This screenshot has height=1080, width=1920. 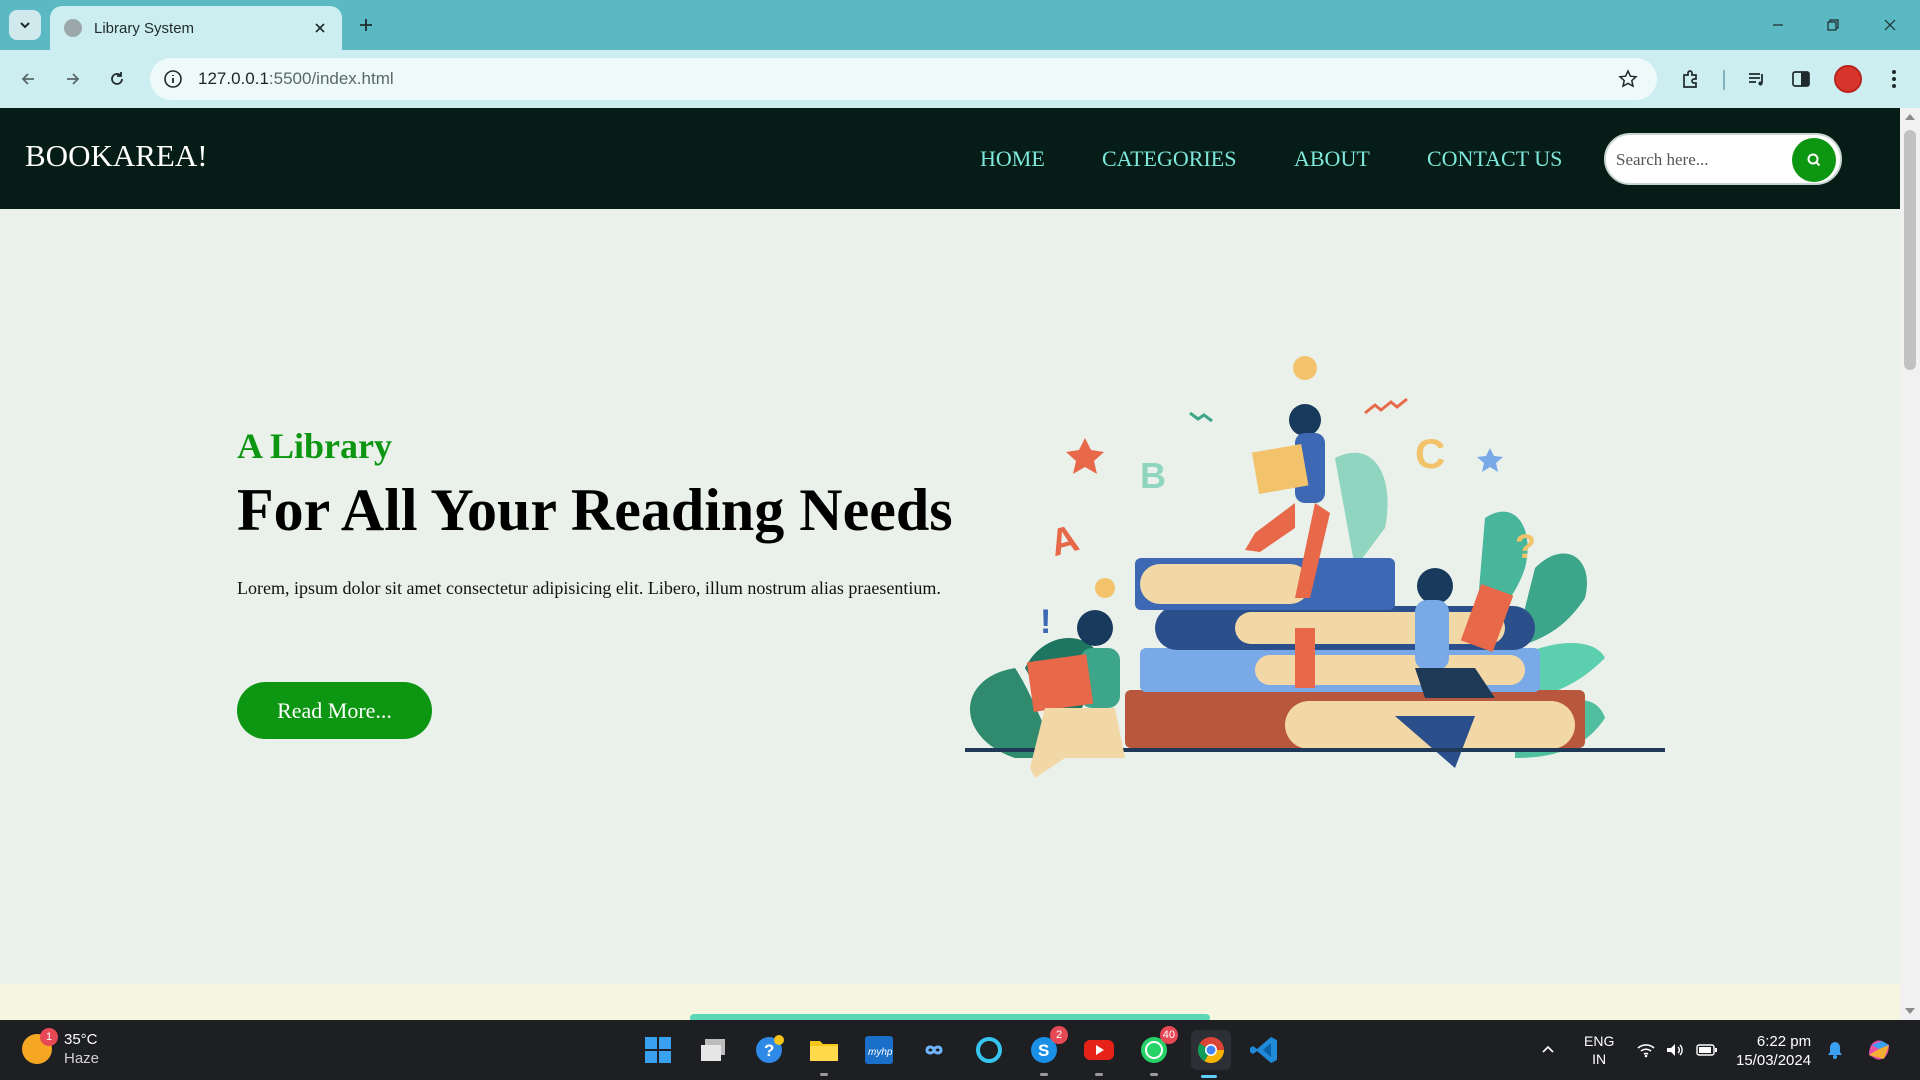 I want to click on cortana-app, so click(x=989, y=1050).